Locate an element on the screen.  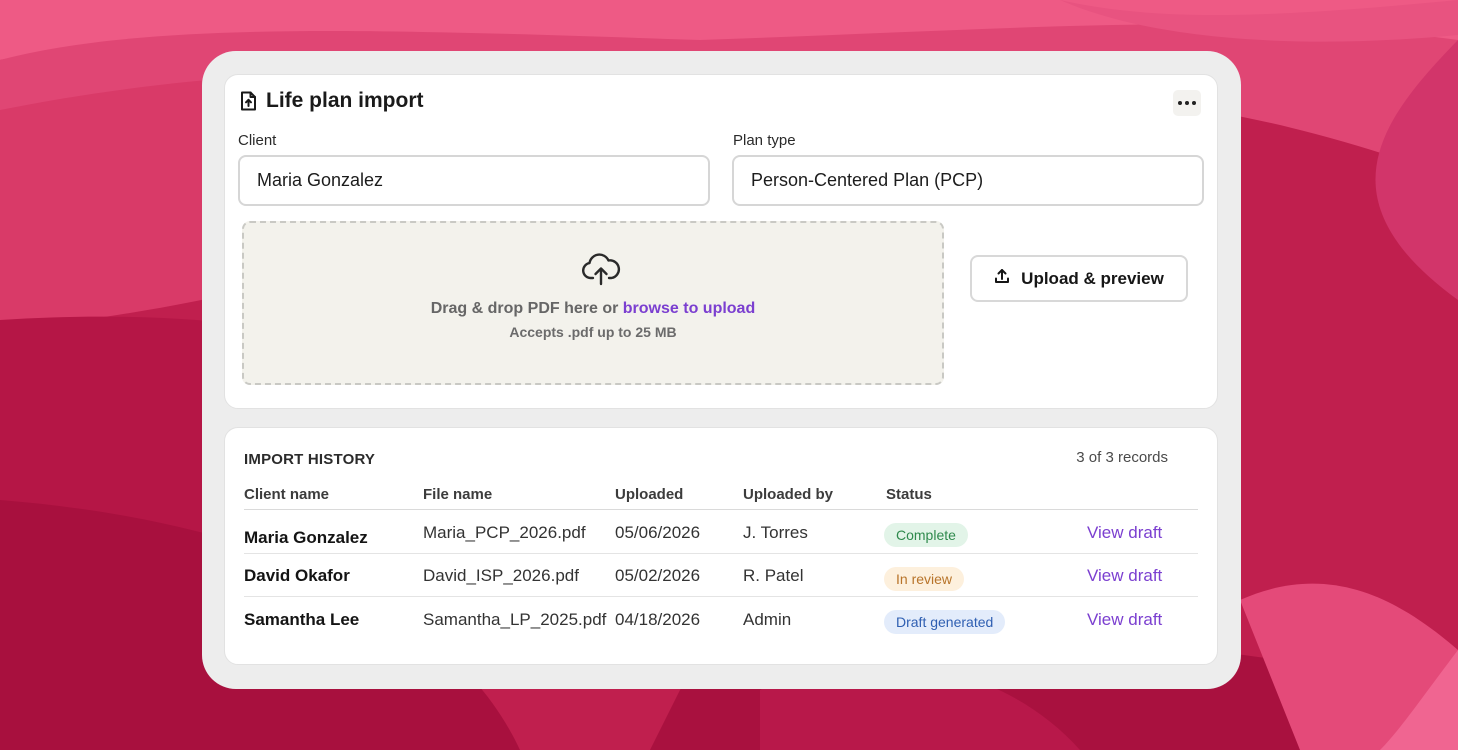
dropzone-instruction: Drag & drop PDF here or is located at coordinates (526, 308).